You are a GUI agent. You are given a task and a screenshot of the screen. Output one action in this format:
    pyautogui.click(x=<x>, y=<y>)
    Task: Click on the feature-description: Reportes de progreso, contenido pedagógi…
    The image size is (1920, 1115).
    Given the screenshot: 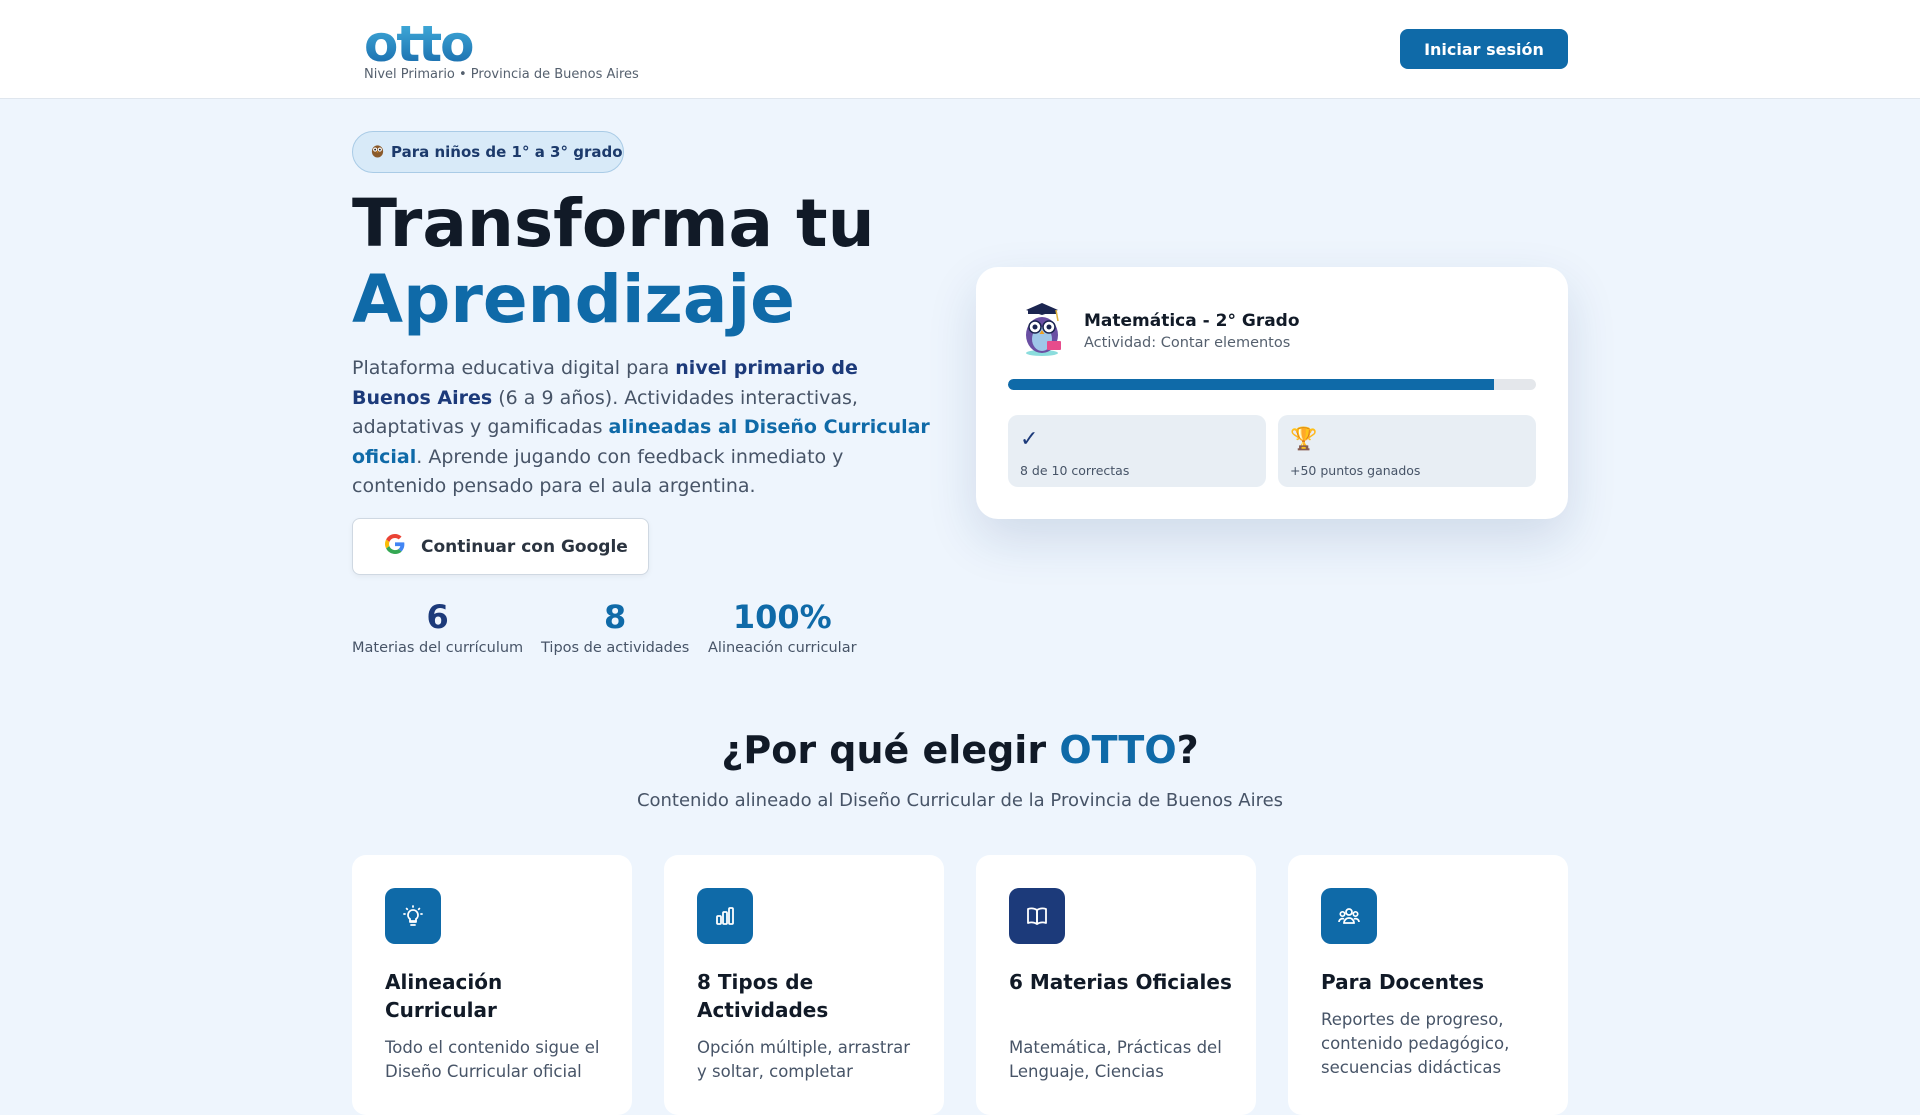 What is the action you would take?
    pyautogui.click(x=1415, y=1043)
    